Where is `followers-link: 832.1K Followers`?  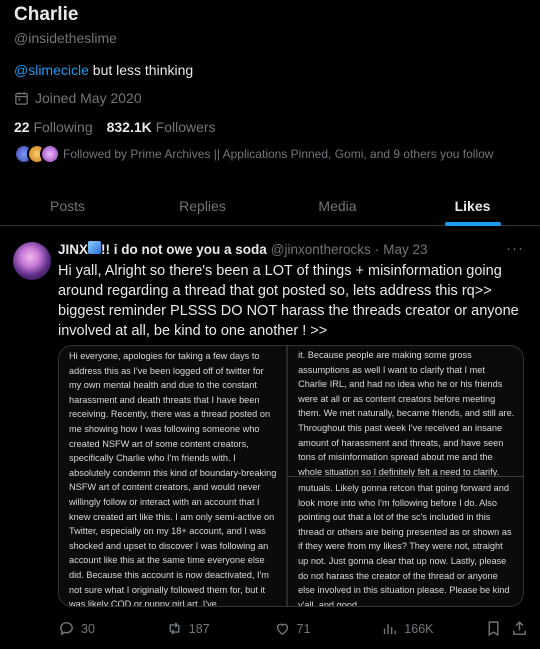
followers-link: 832.1K Followers is located at coordinates (161, 127).